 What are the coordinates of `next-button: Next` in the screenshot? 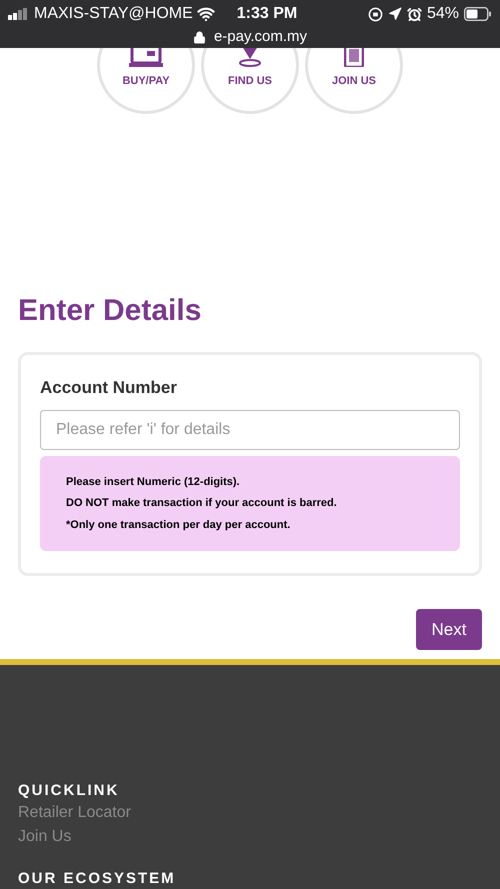 It's located at (449, 629).